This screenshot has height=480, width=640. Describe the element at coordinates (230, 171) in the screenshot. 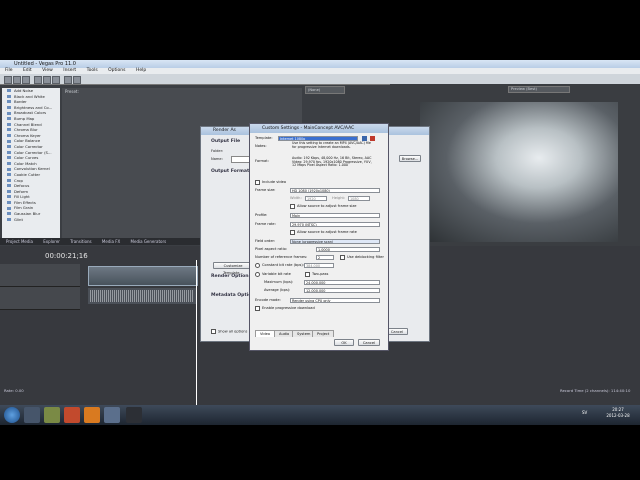

I see `output-format-section: Output Format` at that location.